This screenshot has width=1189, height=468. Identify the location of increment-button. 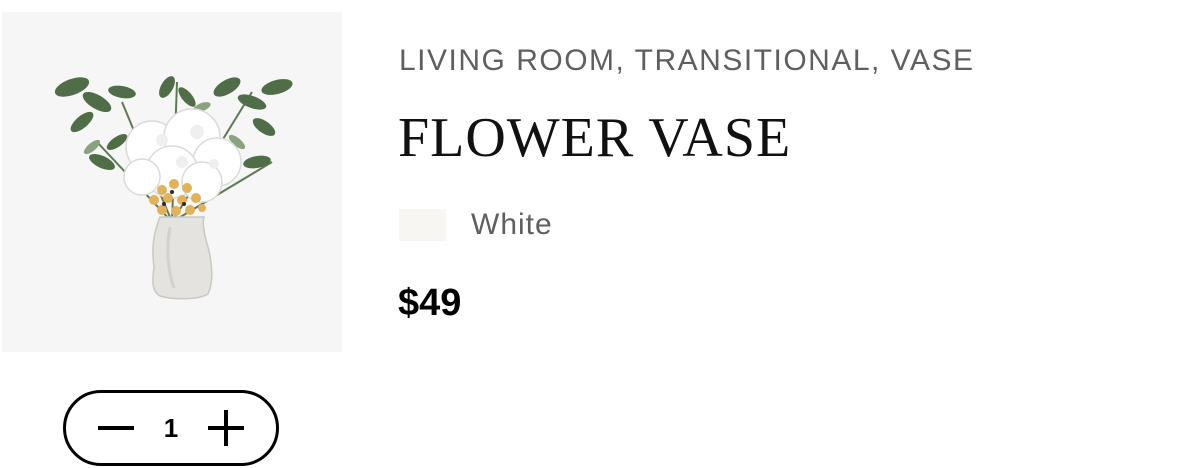
(226, 428).